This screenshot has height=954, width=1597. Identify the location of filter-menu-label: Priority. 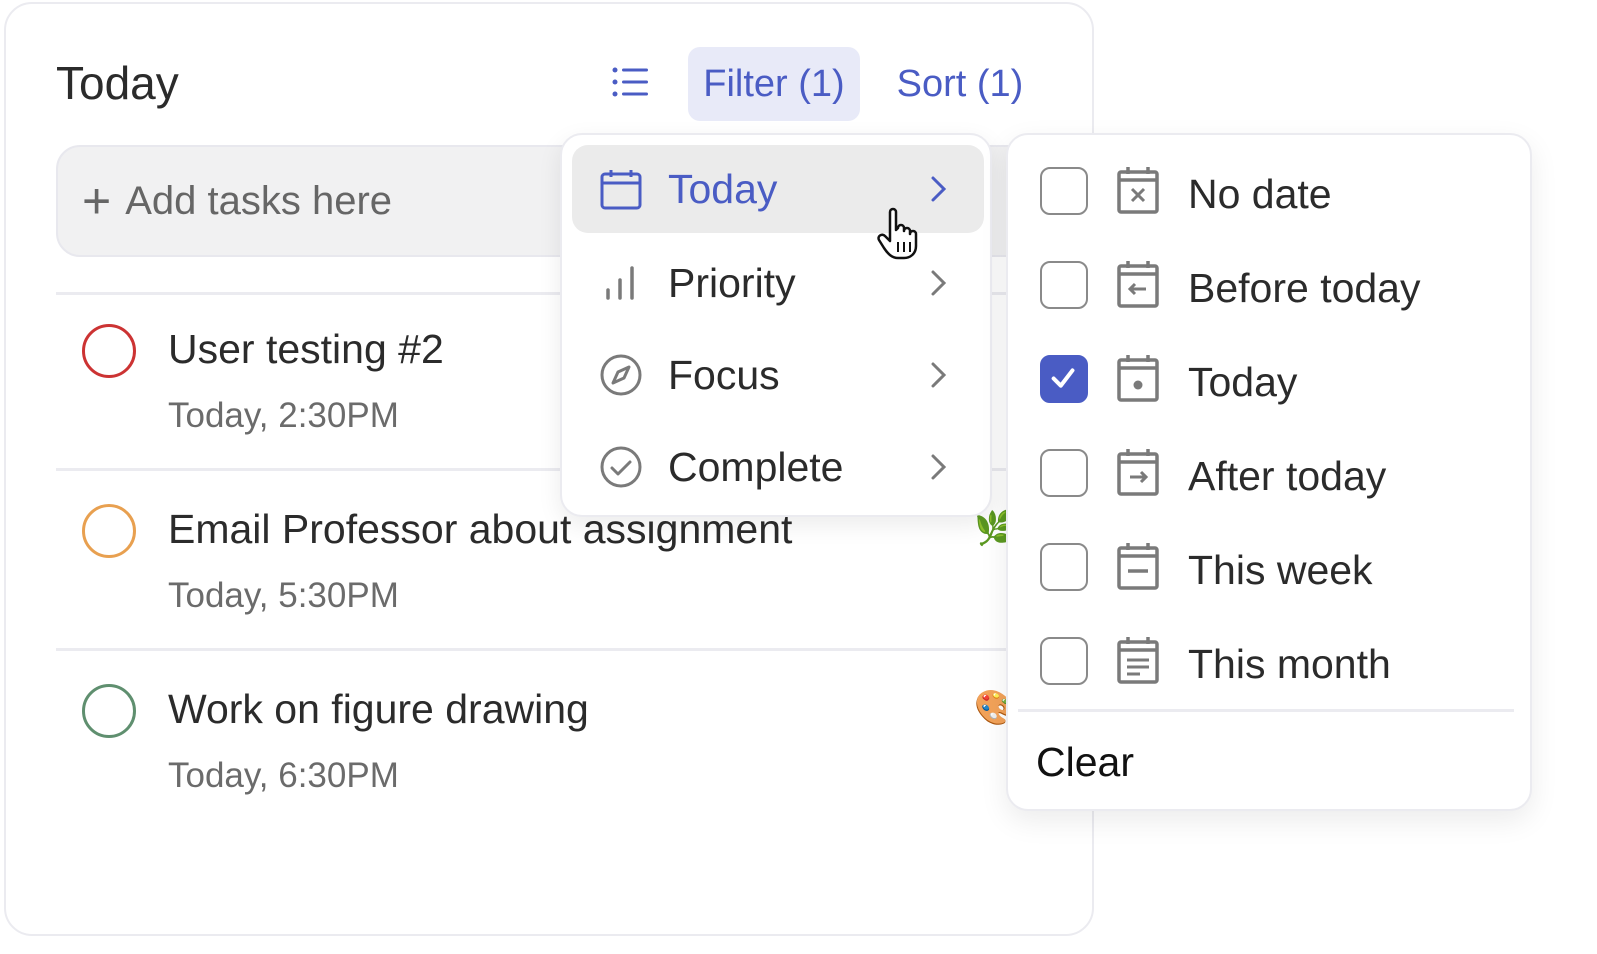
(732, 282).